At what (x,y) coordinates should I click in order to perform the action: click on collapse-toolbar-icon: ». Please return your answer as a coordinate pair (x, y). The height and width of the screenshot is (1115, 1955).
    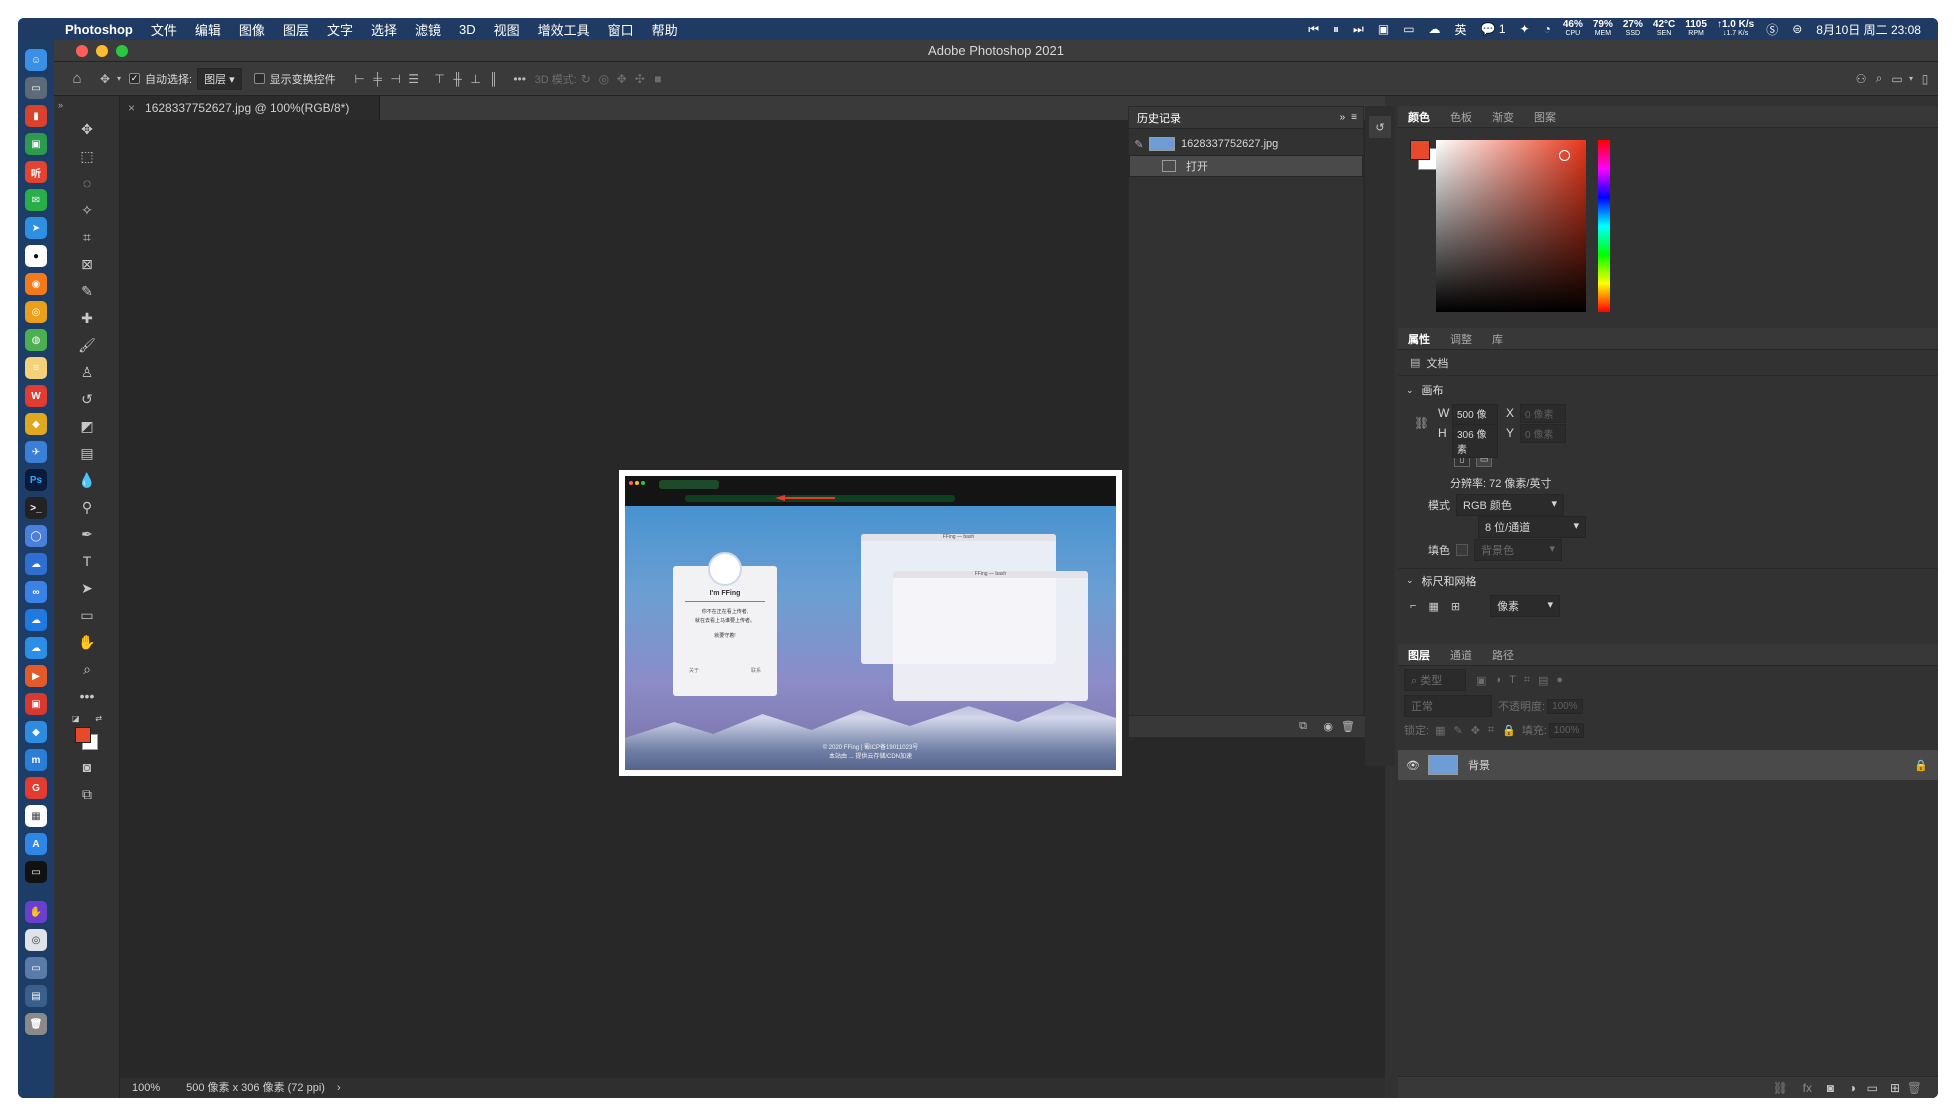
    Looking at the image, I should click on (60, 105).